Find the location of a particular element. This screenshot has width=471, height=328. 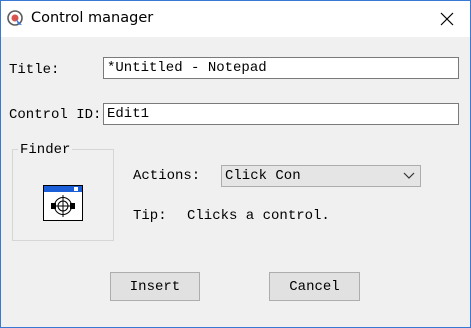

title-label: Title: is located at coordinates (34, 70).